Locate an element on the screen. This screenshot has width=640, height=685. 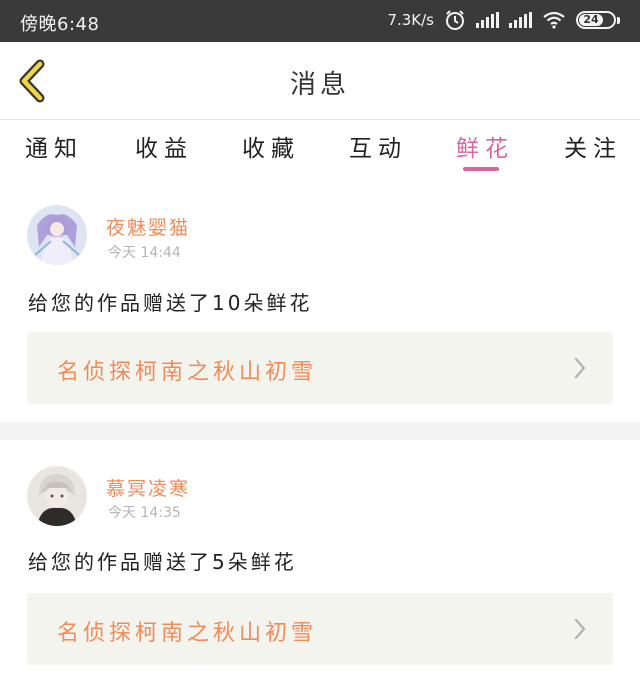
status-icons: 7.3K/s 24 is located at coordinates (503, 20).